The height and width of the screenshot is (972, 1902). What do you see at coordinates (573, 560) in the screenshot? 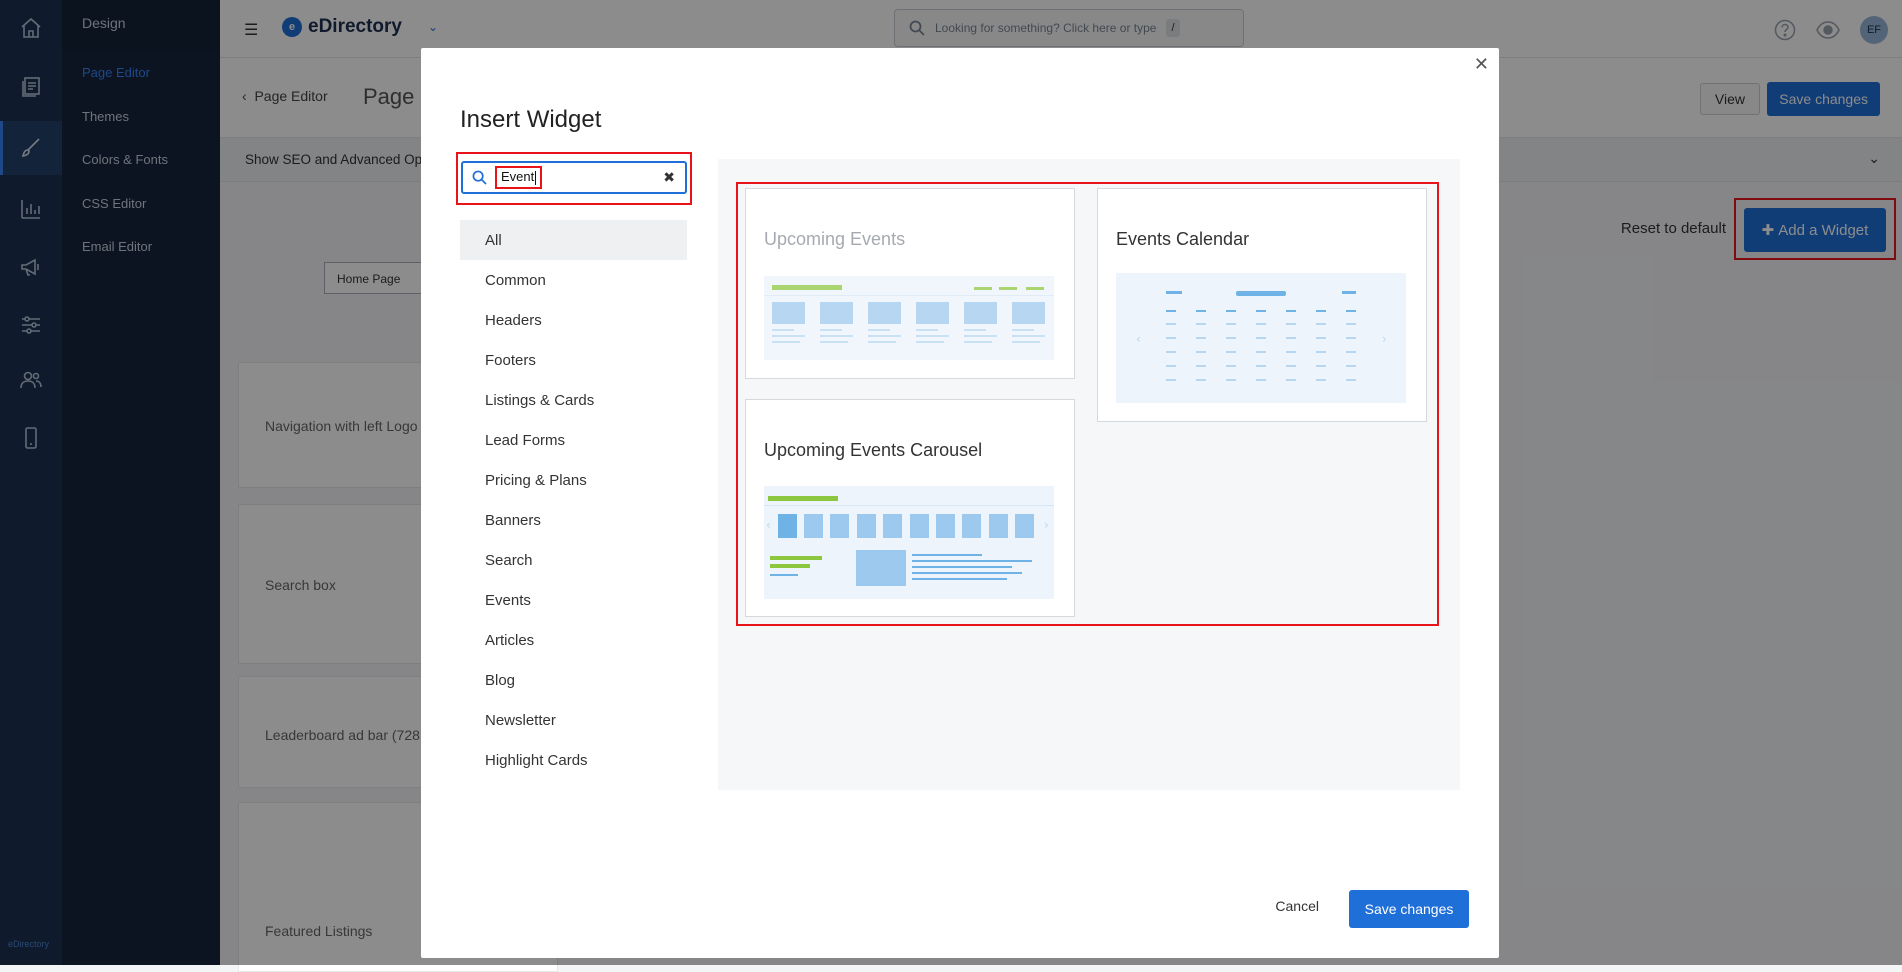
I see `category-item-search: Search` at bounding box center [573, 560].